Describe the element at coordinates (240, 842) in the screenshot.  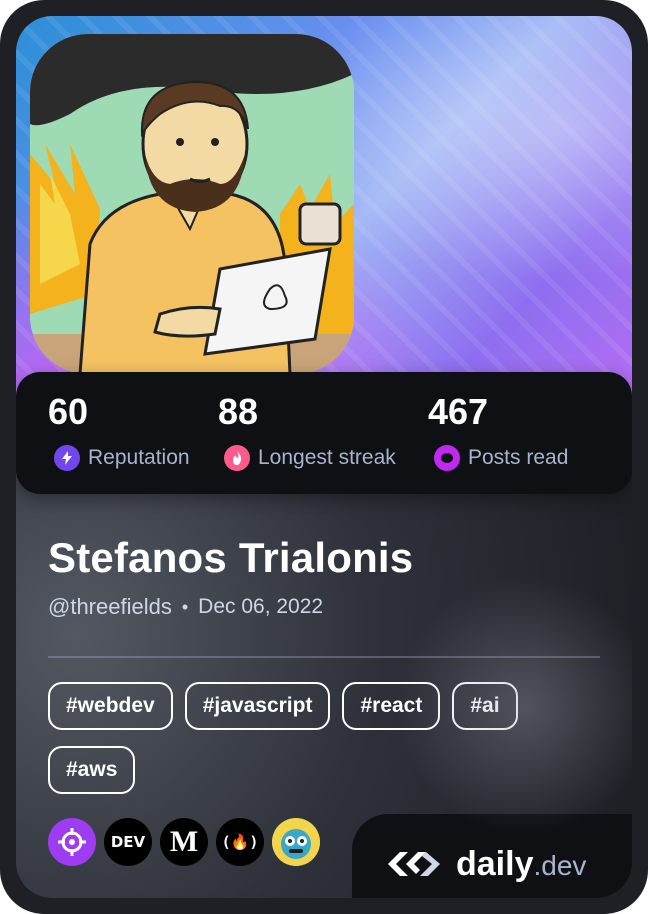
I see `freecodecamp-source-icon: (🔥)` at that location.